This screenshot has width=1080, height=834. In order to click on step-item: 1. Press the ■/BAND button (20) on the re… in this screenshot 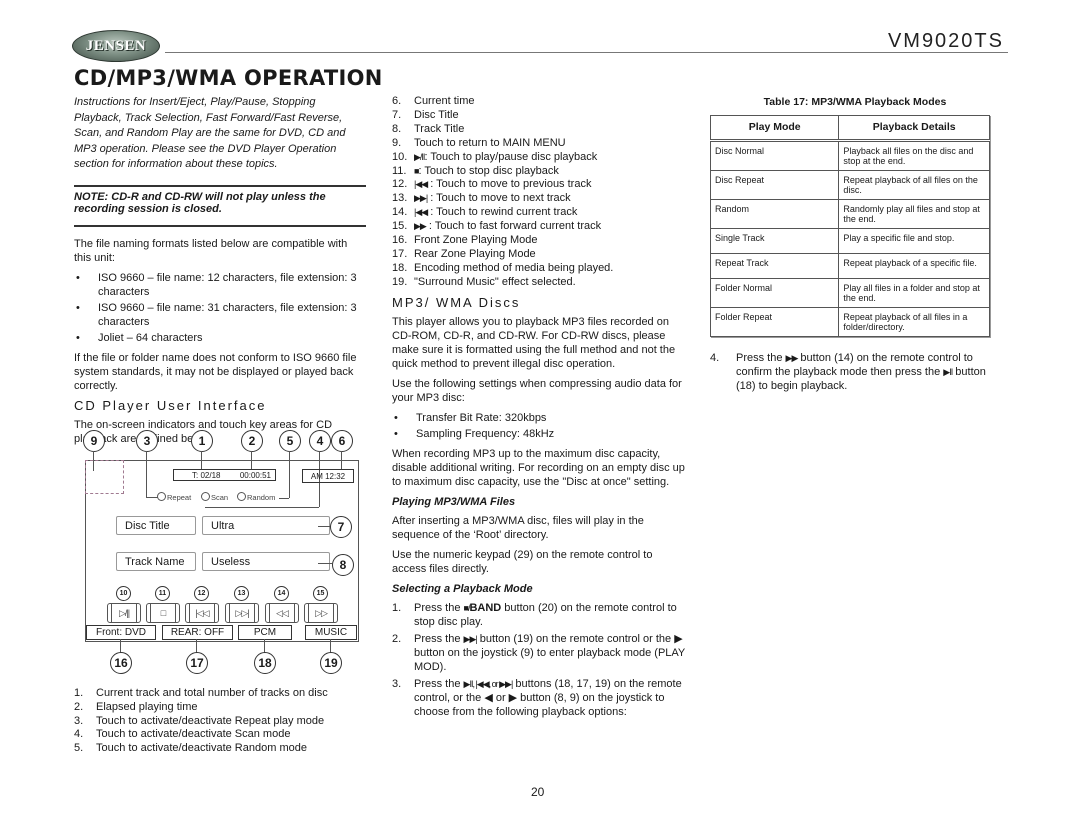, I will do `click(540, 615)`.